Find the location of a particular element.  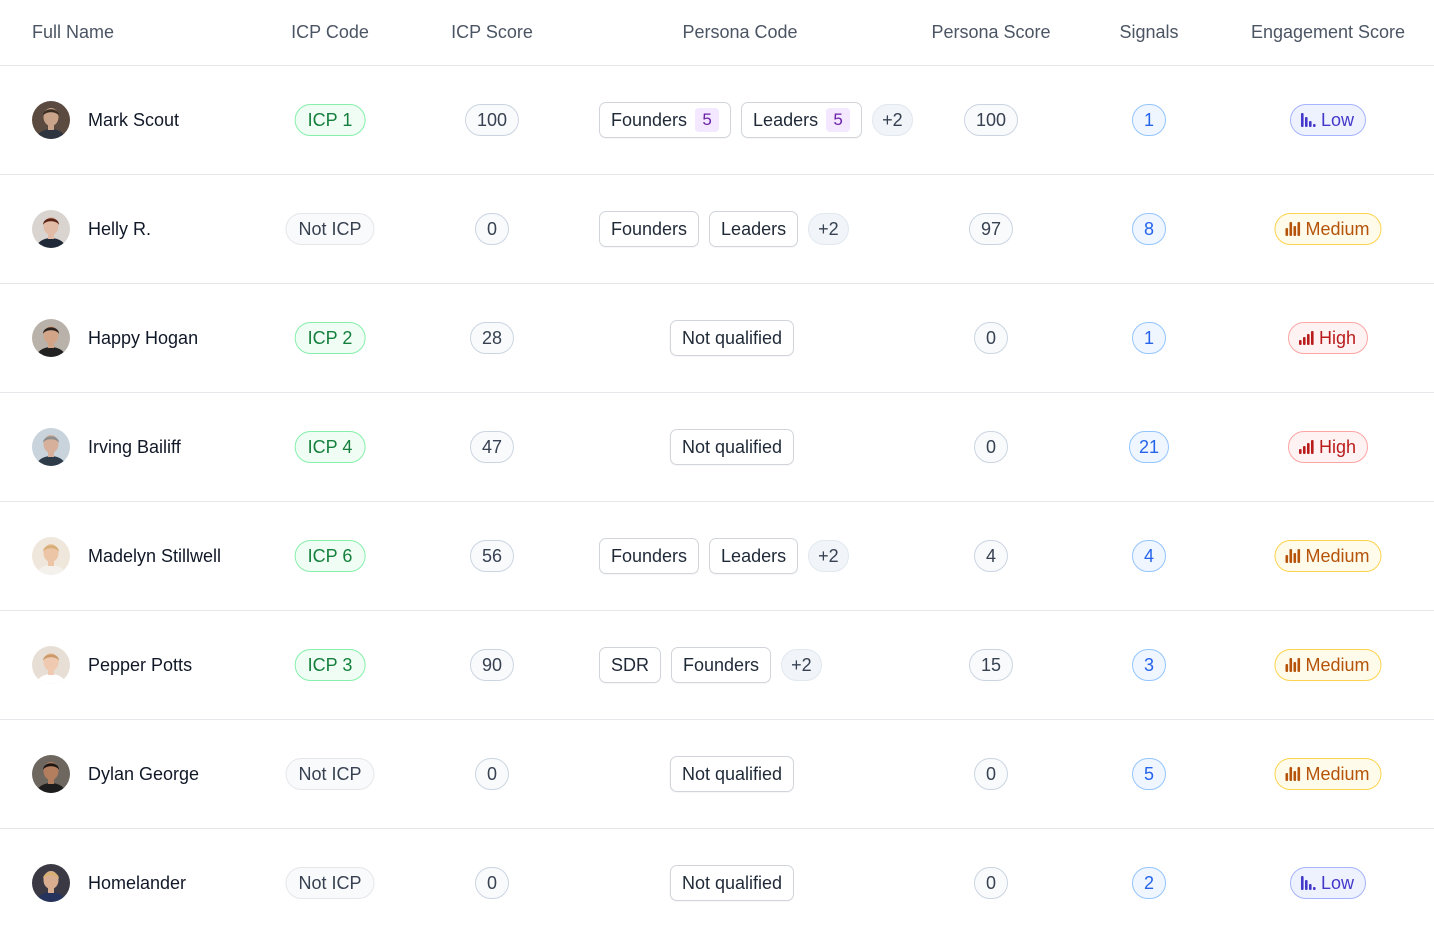

persona-score-badge: 100 is located at coordinates (991, 120).